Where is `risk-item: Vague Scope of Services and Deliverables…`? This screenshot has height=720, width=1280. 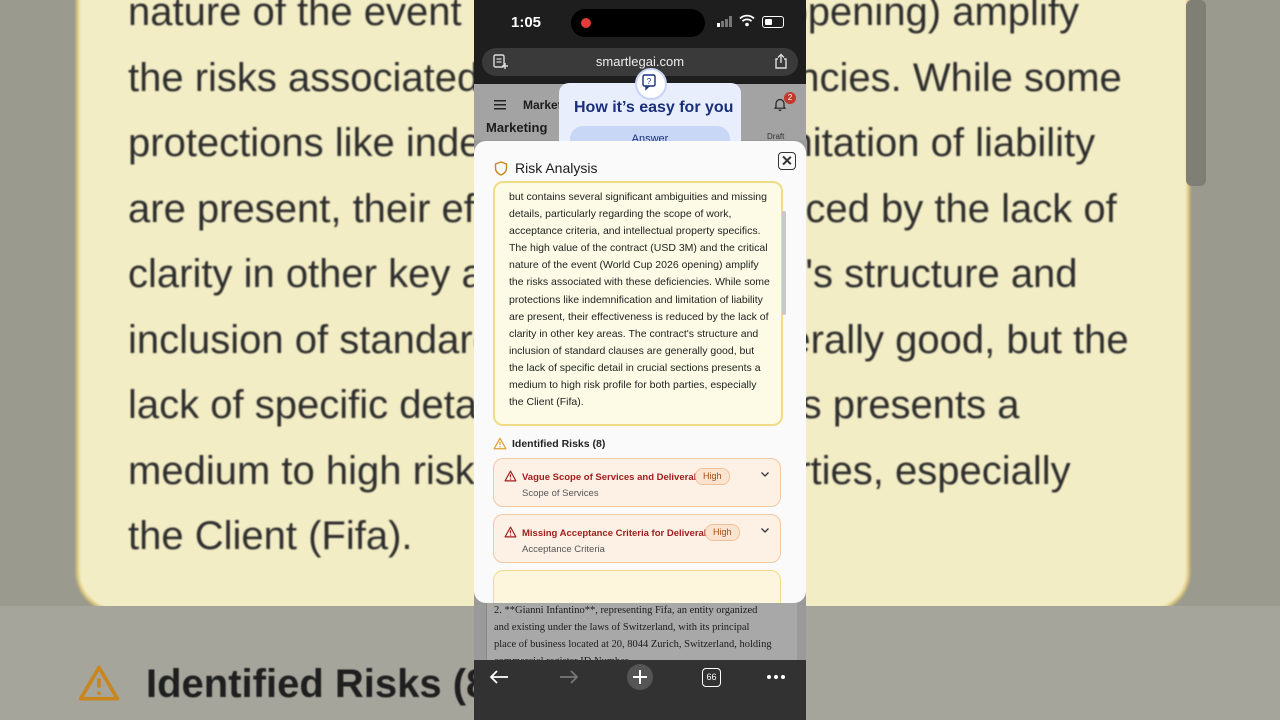
risk-item: Vague Scope of Services and Deliverables… is located at coordinates (637, 482).